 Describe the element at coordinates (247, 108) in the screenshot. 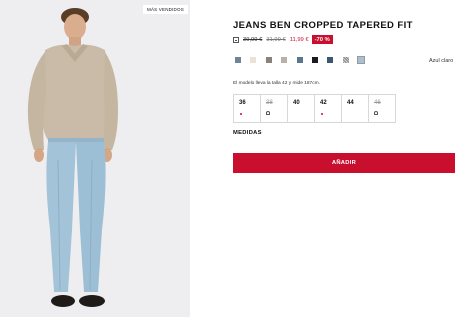

I see `size-option: 36` at that location.